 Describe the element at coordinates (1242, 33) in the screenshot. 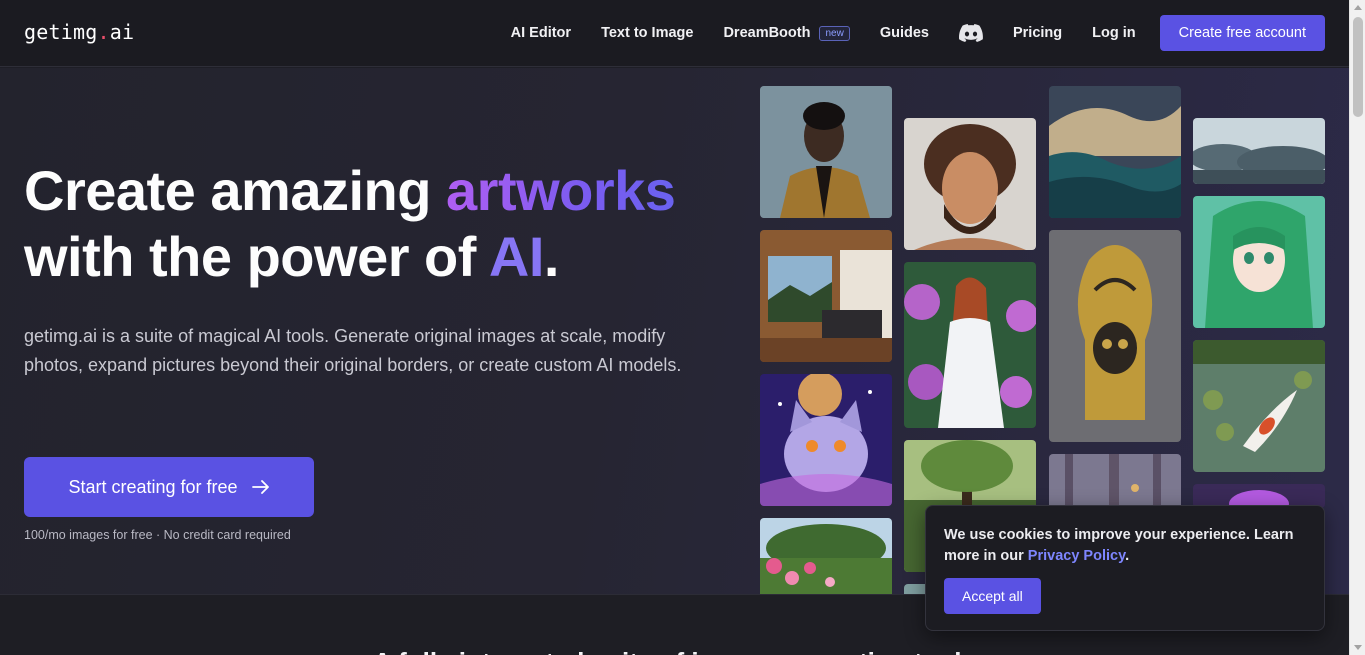

I see `create-account-button: Create free account` at that location.